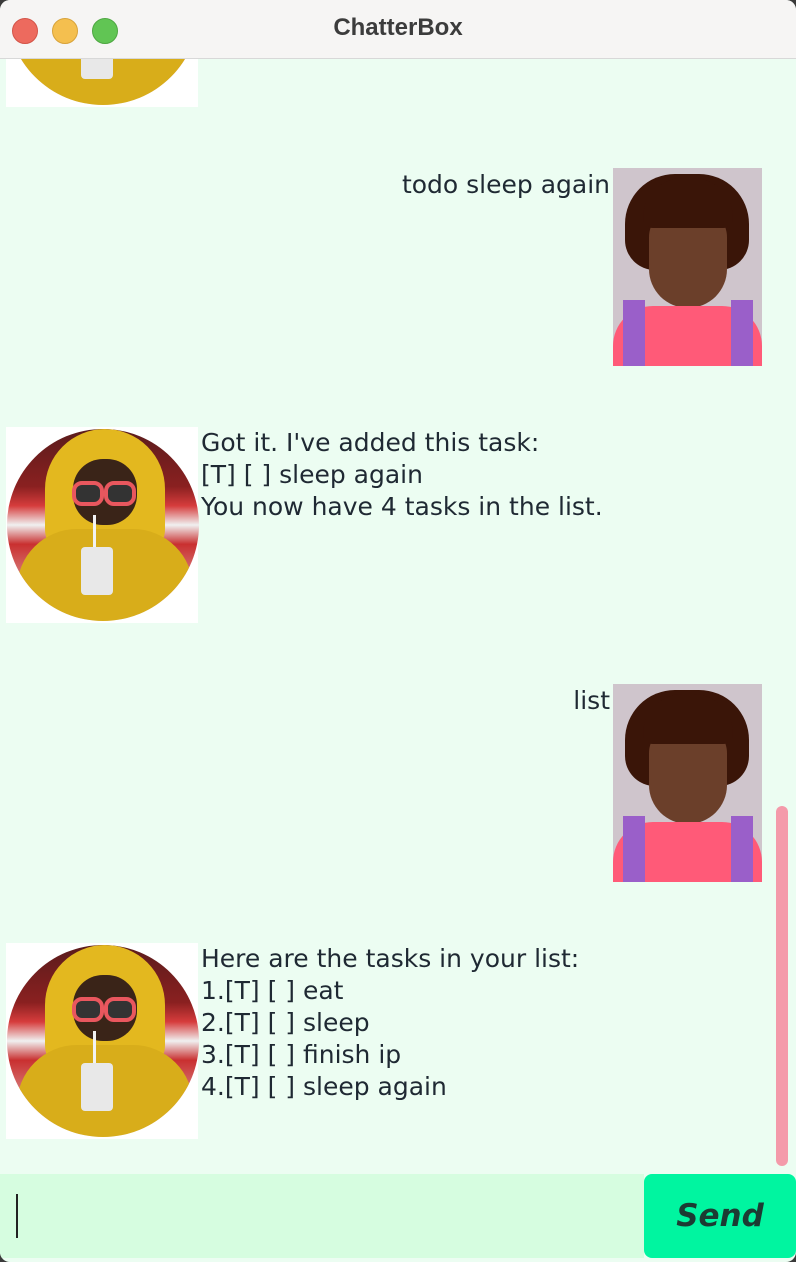  What do you see at coordinates (505, 184) in the screenshot?
I see `user-message-text: todo sleep again` at bounding box center [505, 184].